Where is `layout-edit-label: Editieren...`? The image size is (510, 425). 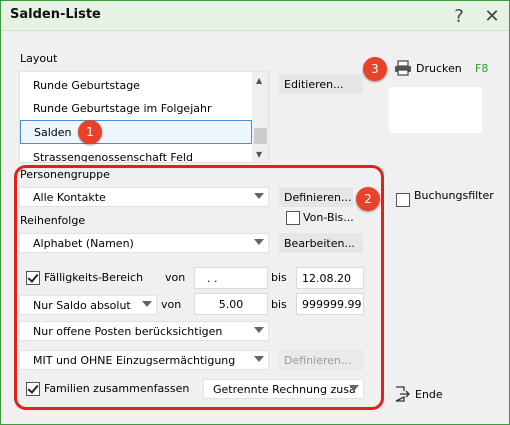
layout-edit-label: Editieren... is located at coordinates (314, 84).